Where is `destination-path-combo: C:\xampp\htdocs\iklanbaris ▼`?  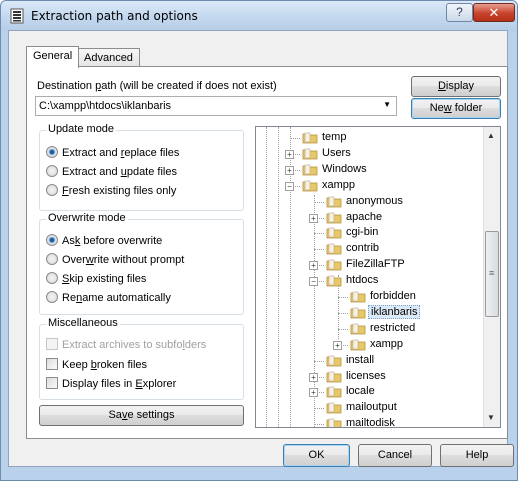
destination-path-combo: C:\xampp\htdocs\iklanbaris ▼ is located at coordinates (216, 106).